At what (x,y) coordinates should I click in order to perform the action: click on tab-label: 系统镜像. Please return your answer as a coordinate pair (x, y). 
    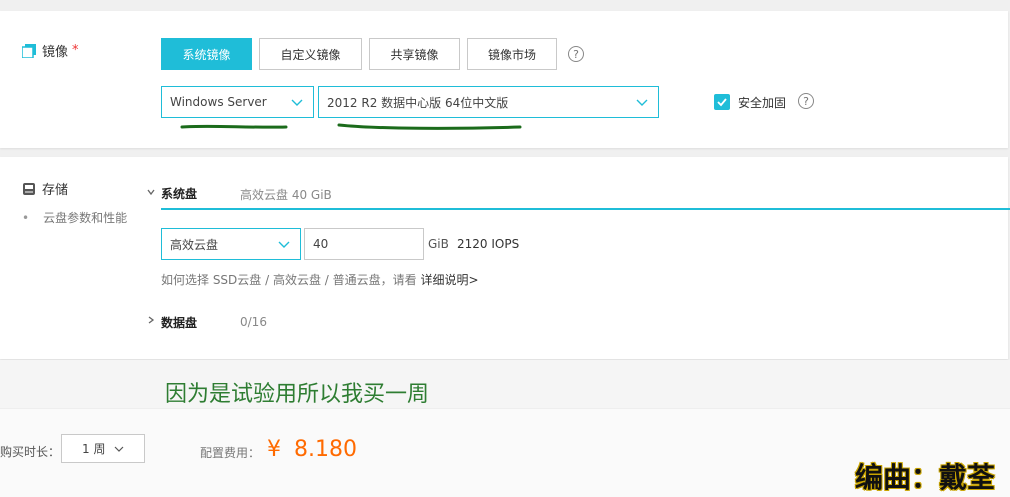
    Looking at the image, I should click on (206, 54).